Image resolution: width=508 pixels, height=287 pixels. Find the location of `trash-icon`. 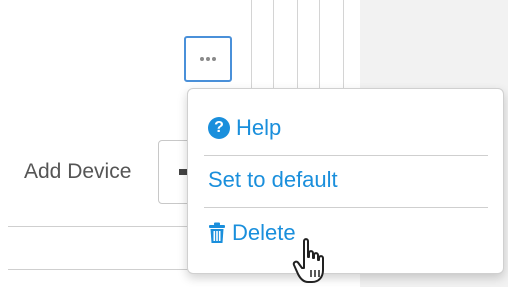

trash-icon is located at coordinates (217, 233).